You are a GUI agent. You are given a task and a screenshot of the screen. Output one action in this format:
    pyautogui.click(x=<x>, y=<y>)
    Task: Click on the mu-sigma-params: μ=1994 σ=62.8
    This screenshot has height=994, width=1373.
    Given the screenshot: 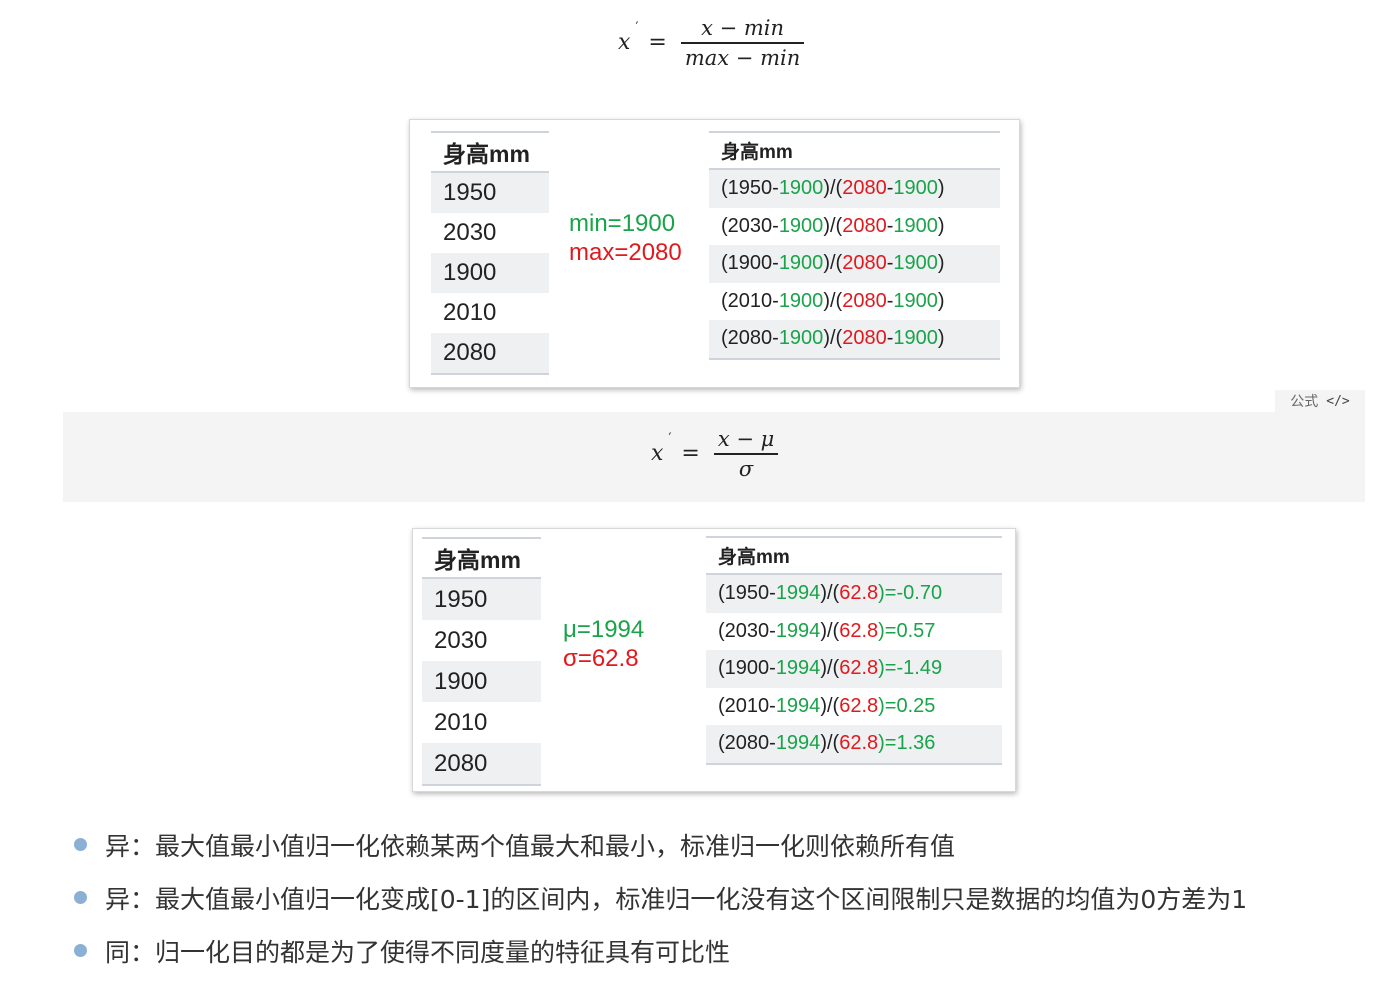 What is the action you would take?
    pyautogui.click(x=603, y=644)
    